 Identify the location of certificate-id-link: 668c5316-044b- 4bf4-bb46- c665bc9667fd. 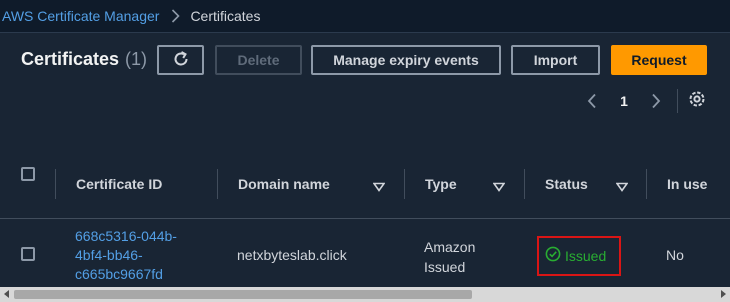
(126, 255).